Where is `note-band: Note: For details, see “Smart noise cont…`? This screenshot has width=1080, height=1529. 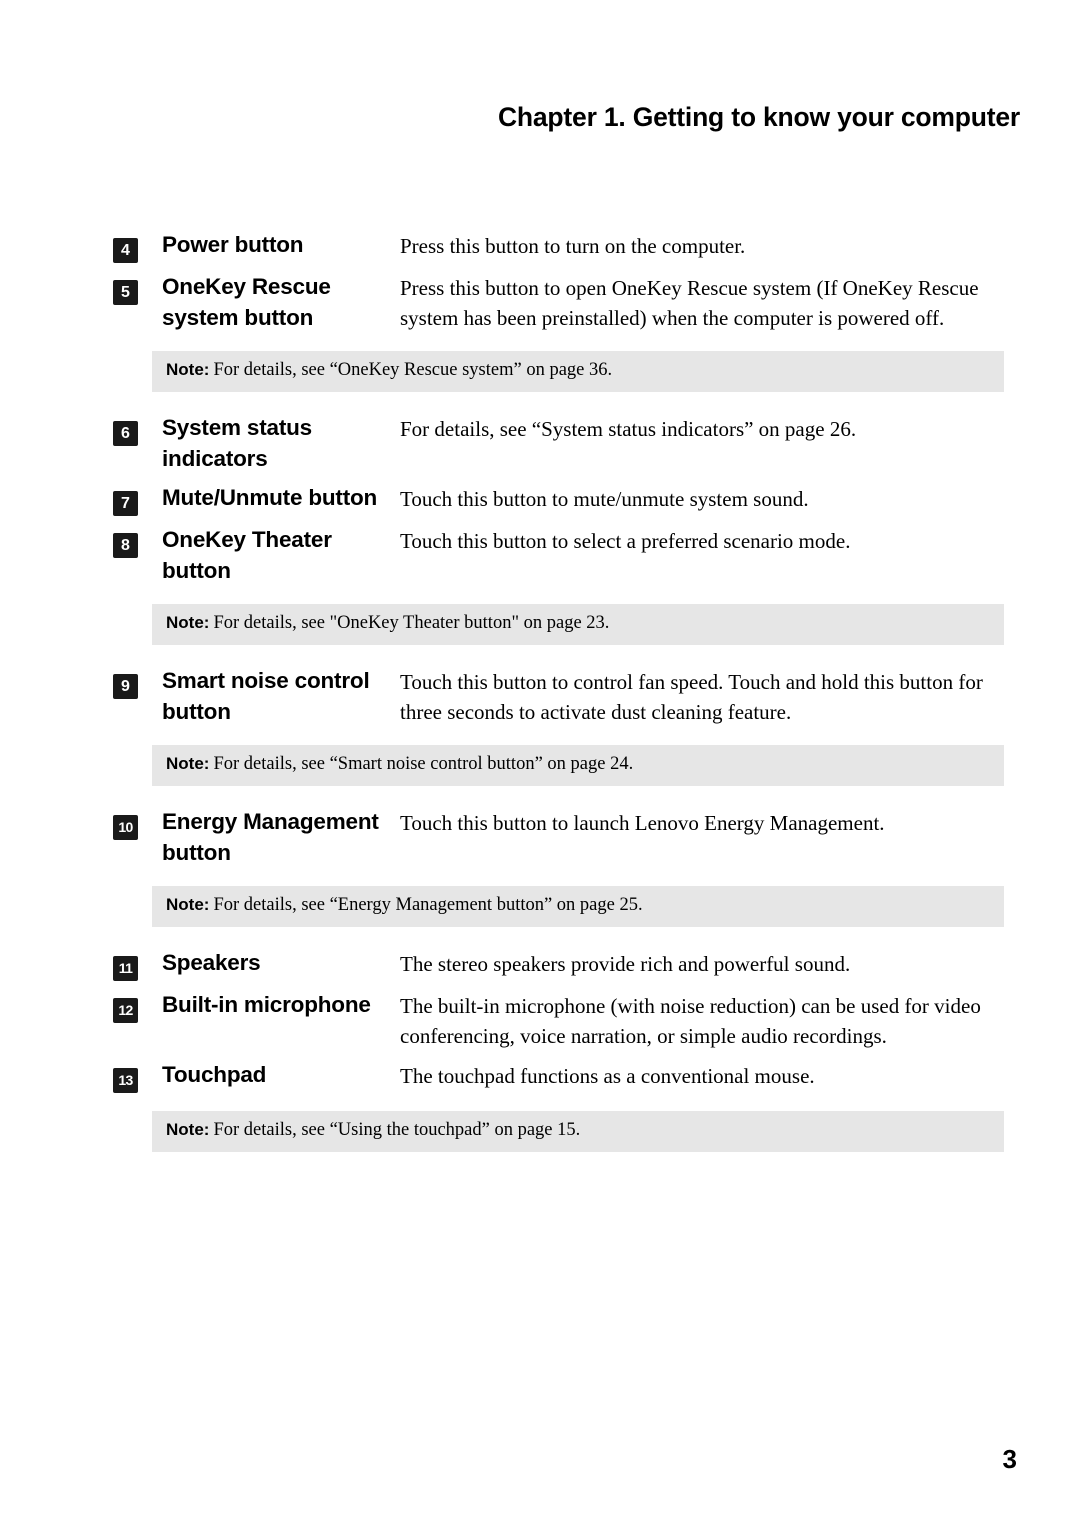
note-band: Note: For details, see “Smart noise cont… is located at coordinates (578, 765).